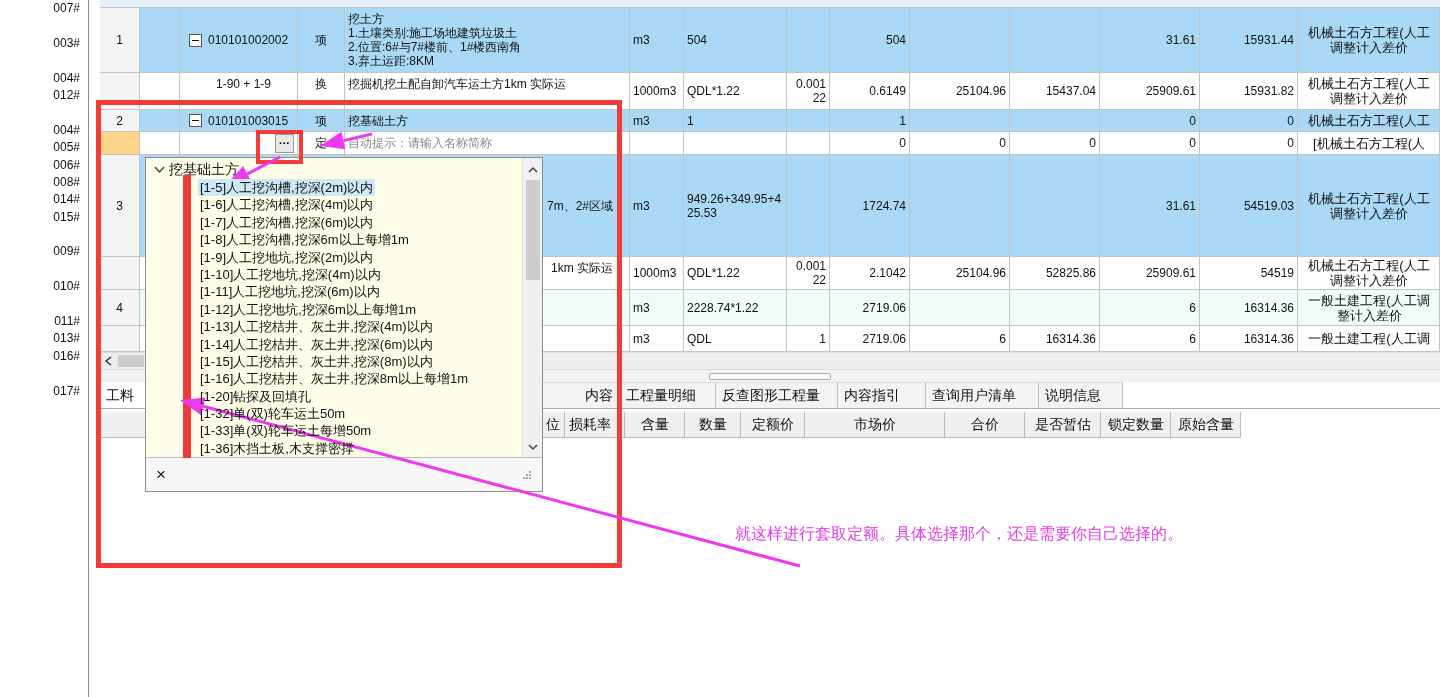 This screenshot has height=697, width=1440. Describe the element at coordinates (1206, 425) in the screenshot. I see `column-header: 原始含量` at that location.